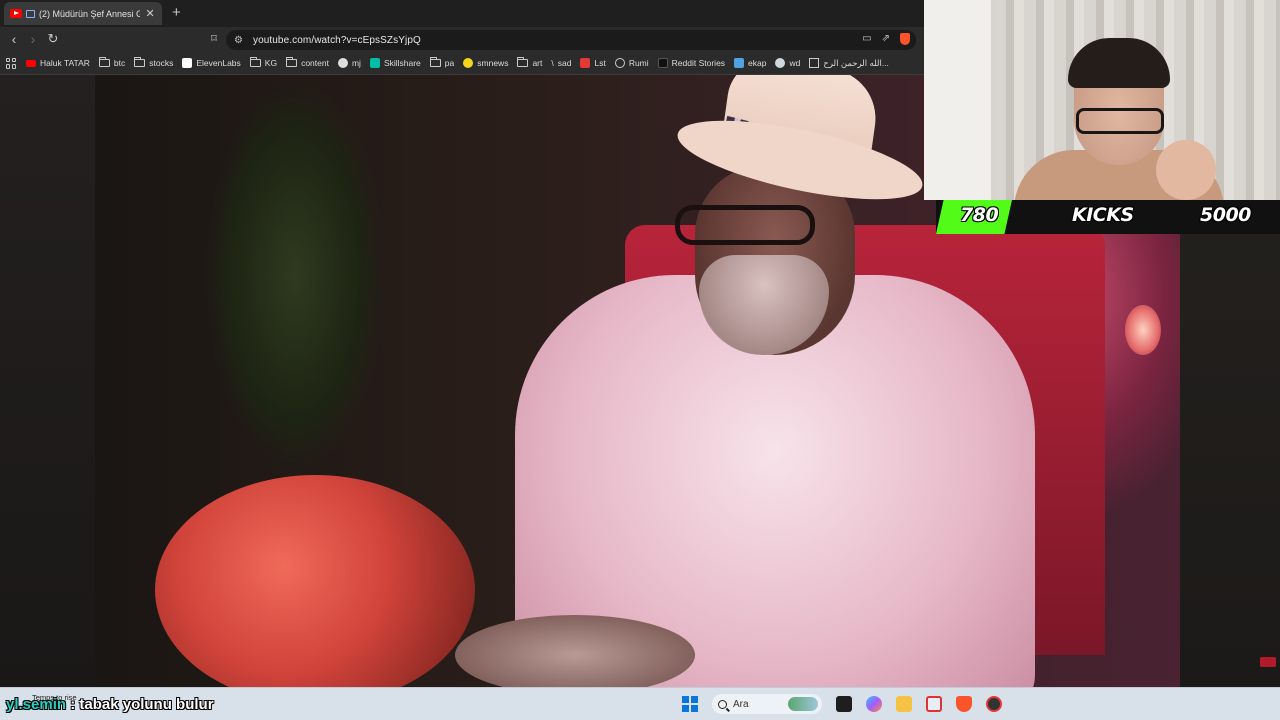  What do you see at coordinates (979, 215) in the screenshot?
I see `kicks-current: 780` at bounding box center [979, 215].